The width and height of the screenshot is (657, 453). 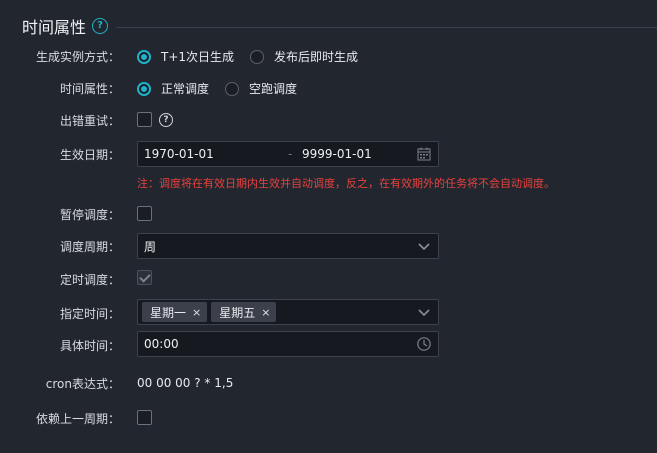 I want to click on calendar-icon, so click(x=424, y=154).